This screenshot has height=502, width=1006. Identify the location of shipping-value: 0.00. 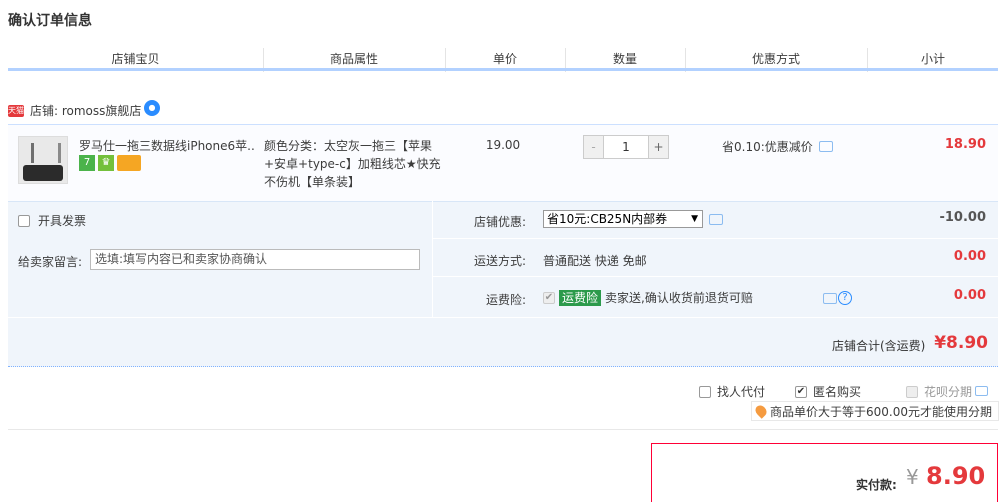
(969, 256).